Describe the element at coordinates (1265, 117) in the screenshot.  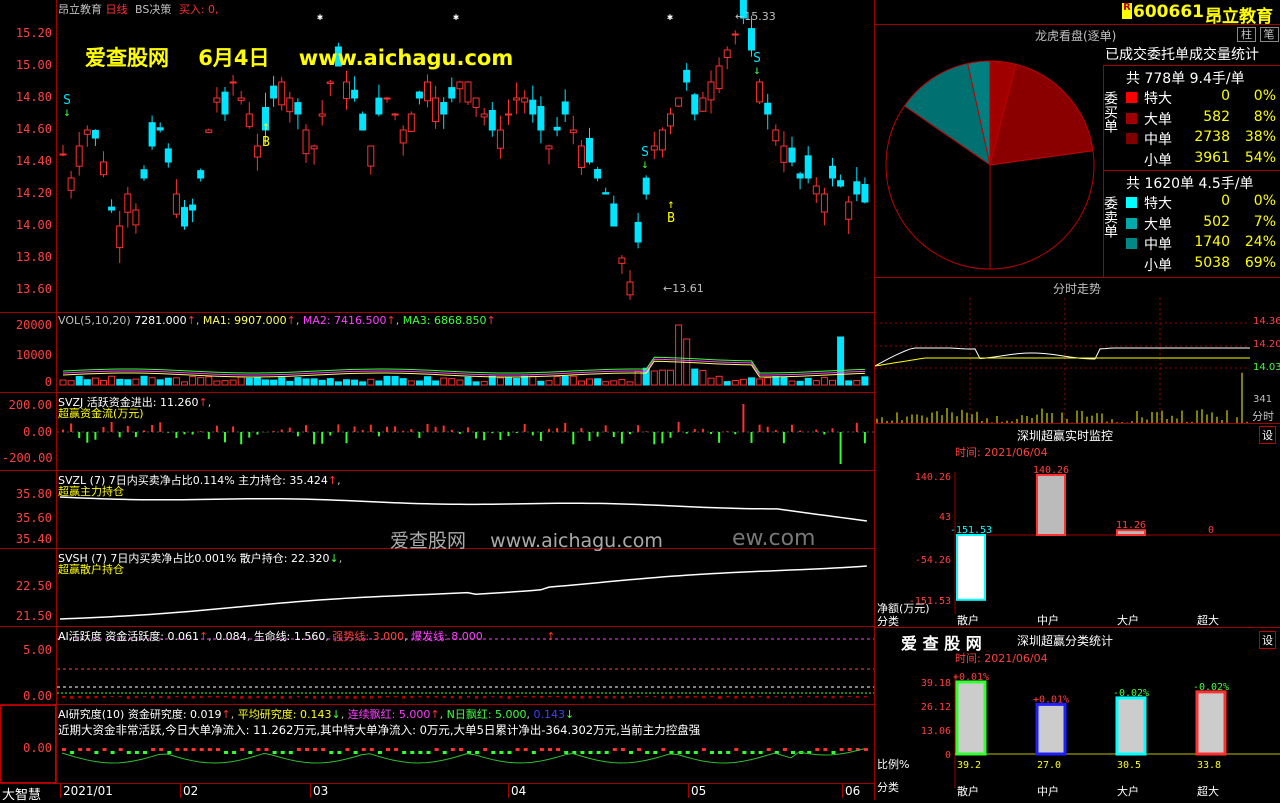
I see `order-pct: 8%` at that location.